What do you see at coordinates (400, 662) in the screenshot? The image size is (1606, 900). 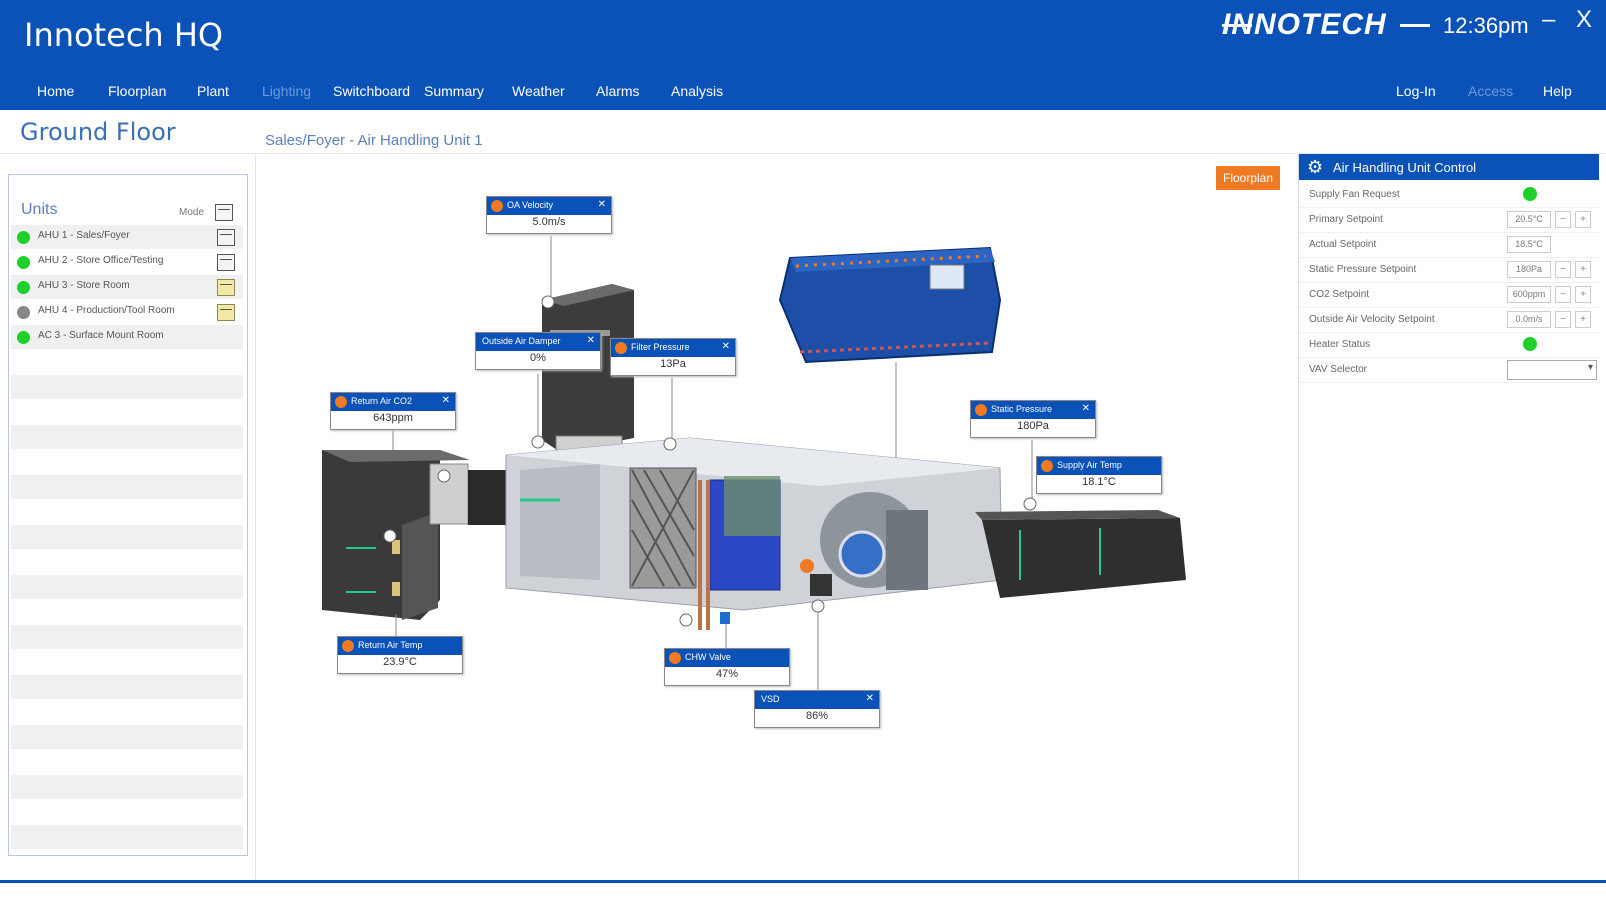 I see `point-value: 23.9°C` at bounding box center [400, 662].